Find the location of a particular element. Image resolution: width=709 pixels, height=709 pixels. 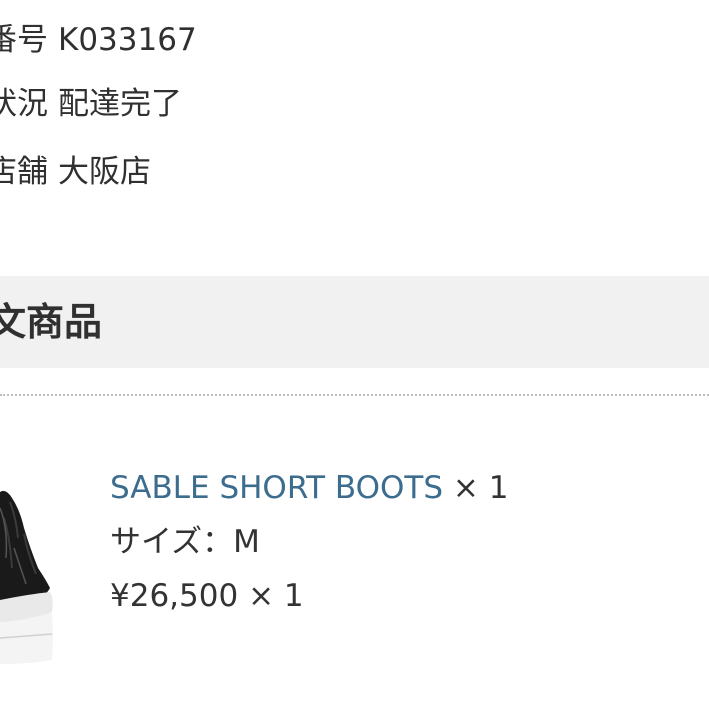

ordered-items-header: 文商品 is located at coordinates (354, 322).